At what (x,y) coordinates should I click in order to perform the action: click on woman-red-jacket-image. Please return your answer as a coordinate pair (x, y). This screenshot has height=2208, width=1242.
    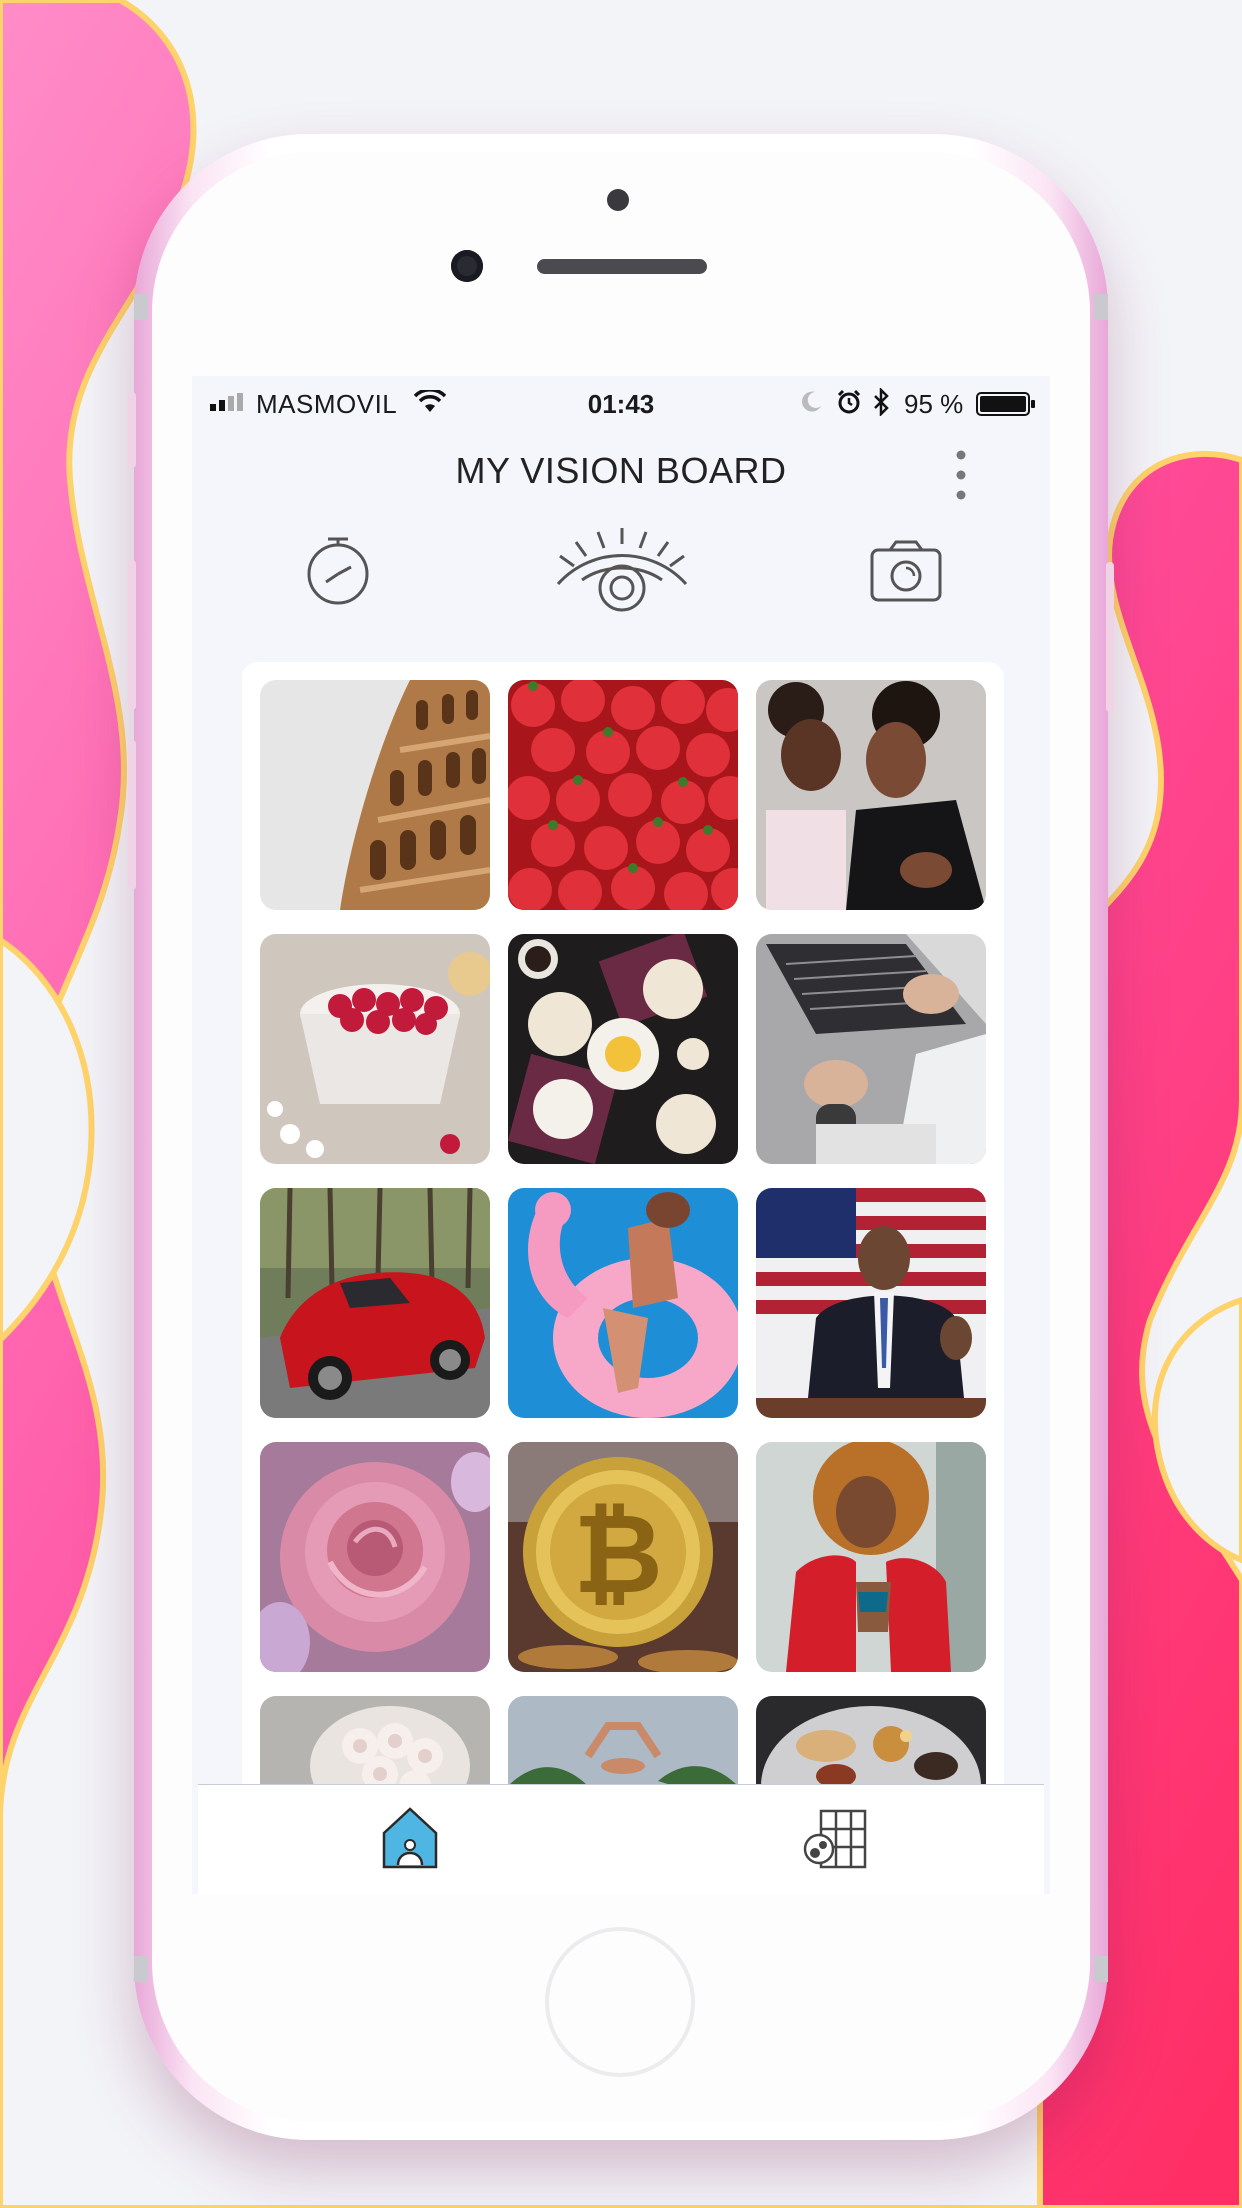
    Looking at the image, I should click on (871, 1557).